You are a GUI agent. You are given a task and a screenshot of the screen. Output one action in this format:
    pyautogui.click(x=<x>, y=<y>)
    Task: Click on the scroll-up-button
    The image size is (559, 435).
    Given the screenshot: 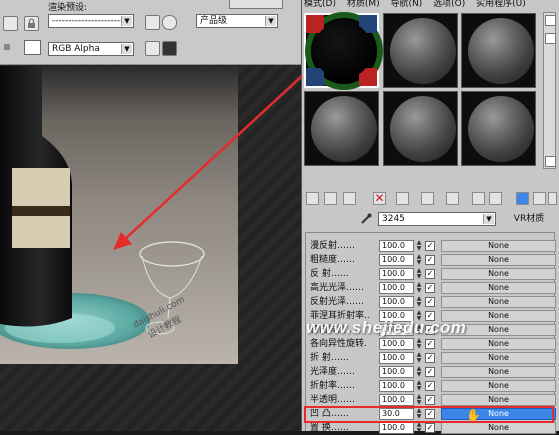 What is the action you would take?
    pyautogui.click(x=550, y=20)
    